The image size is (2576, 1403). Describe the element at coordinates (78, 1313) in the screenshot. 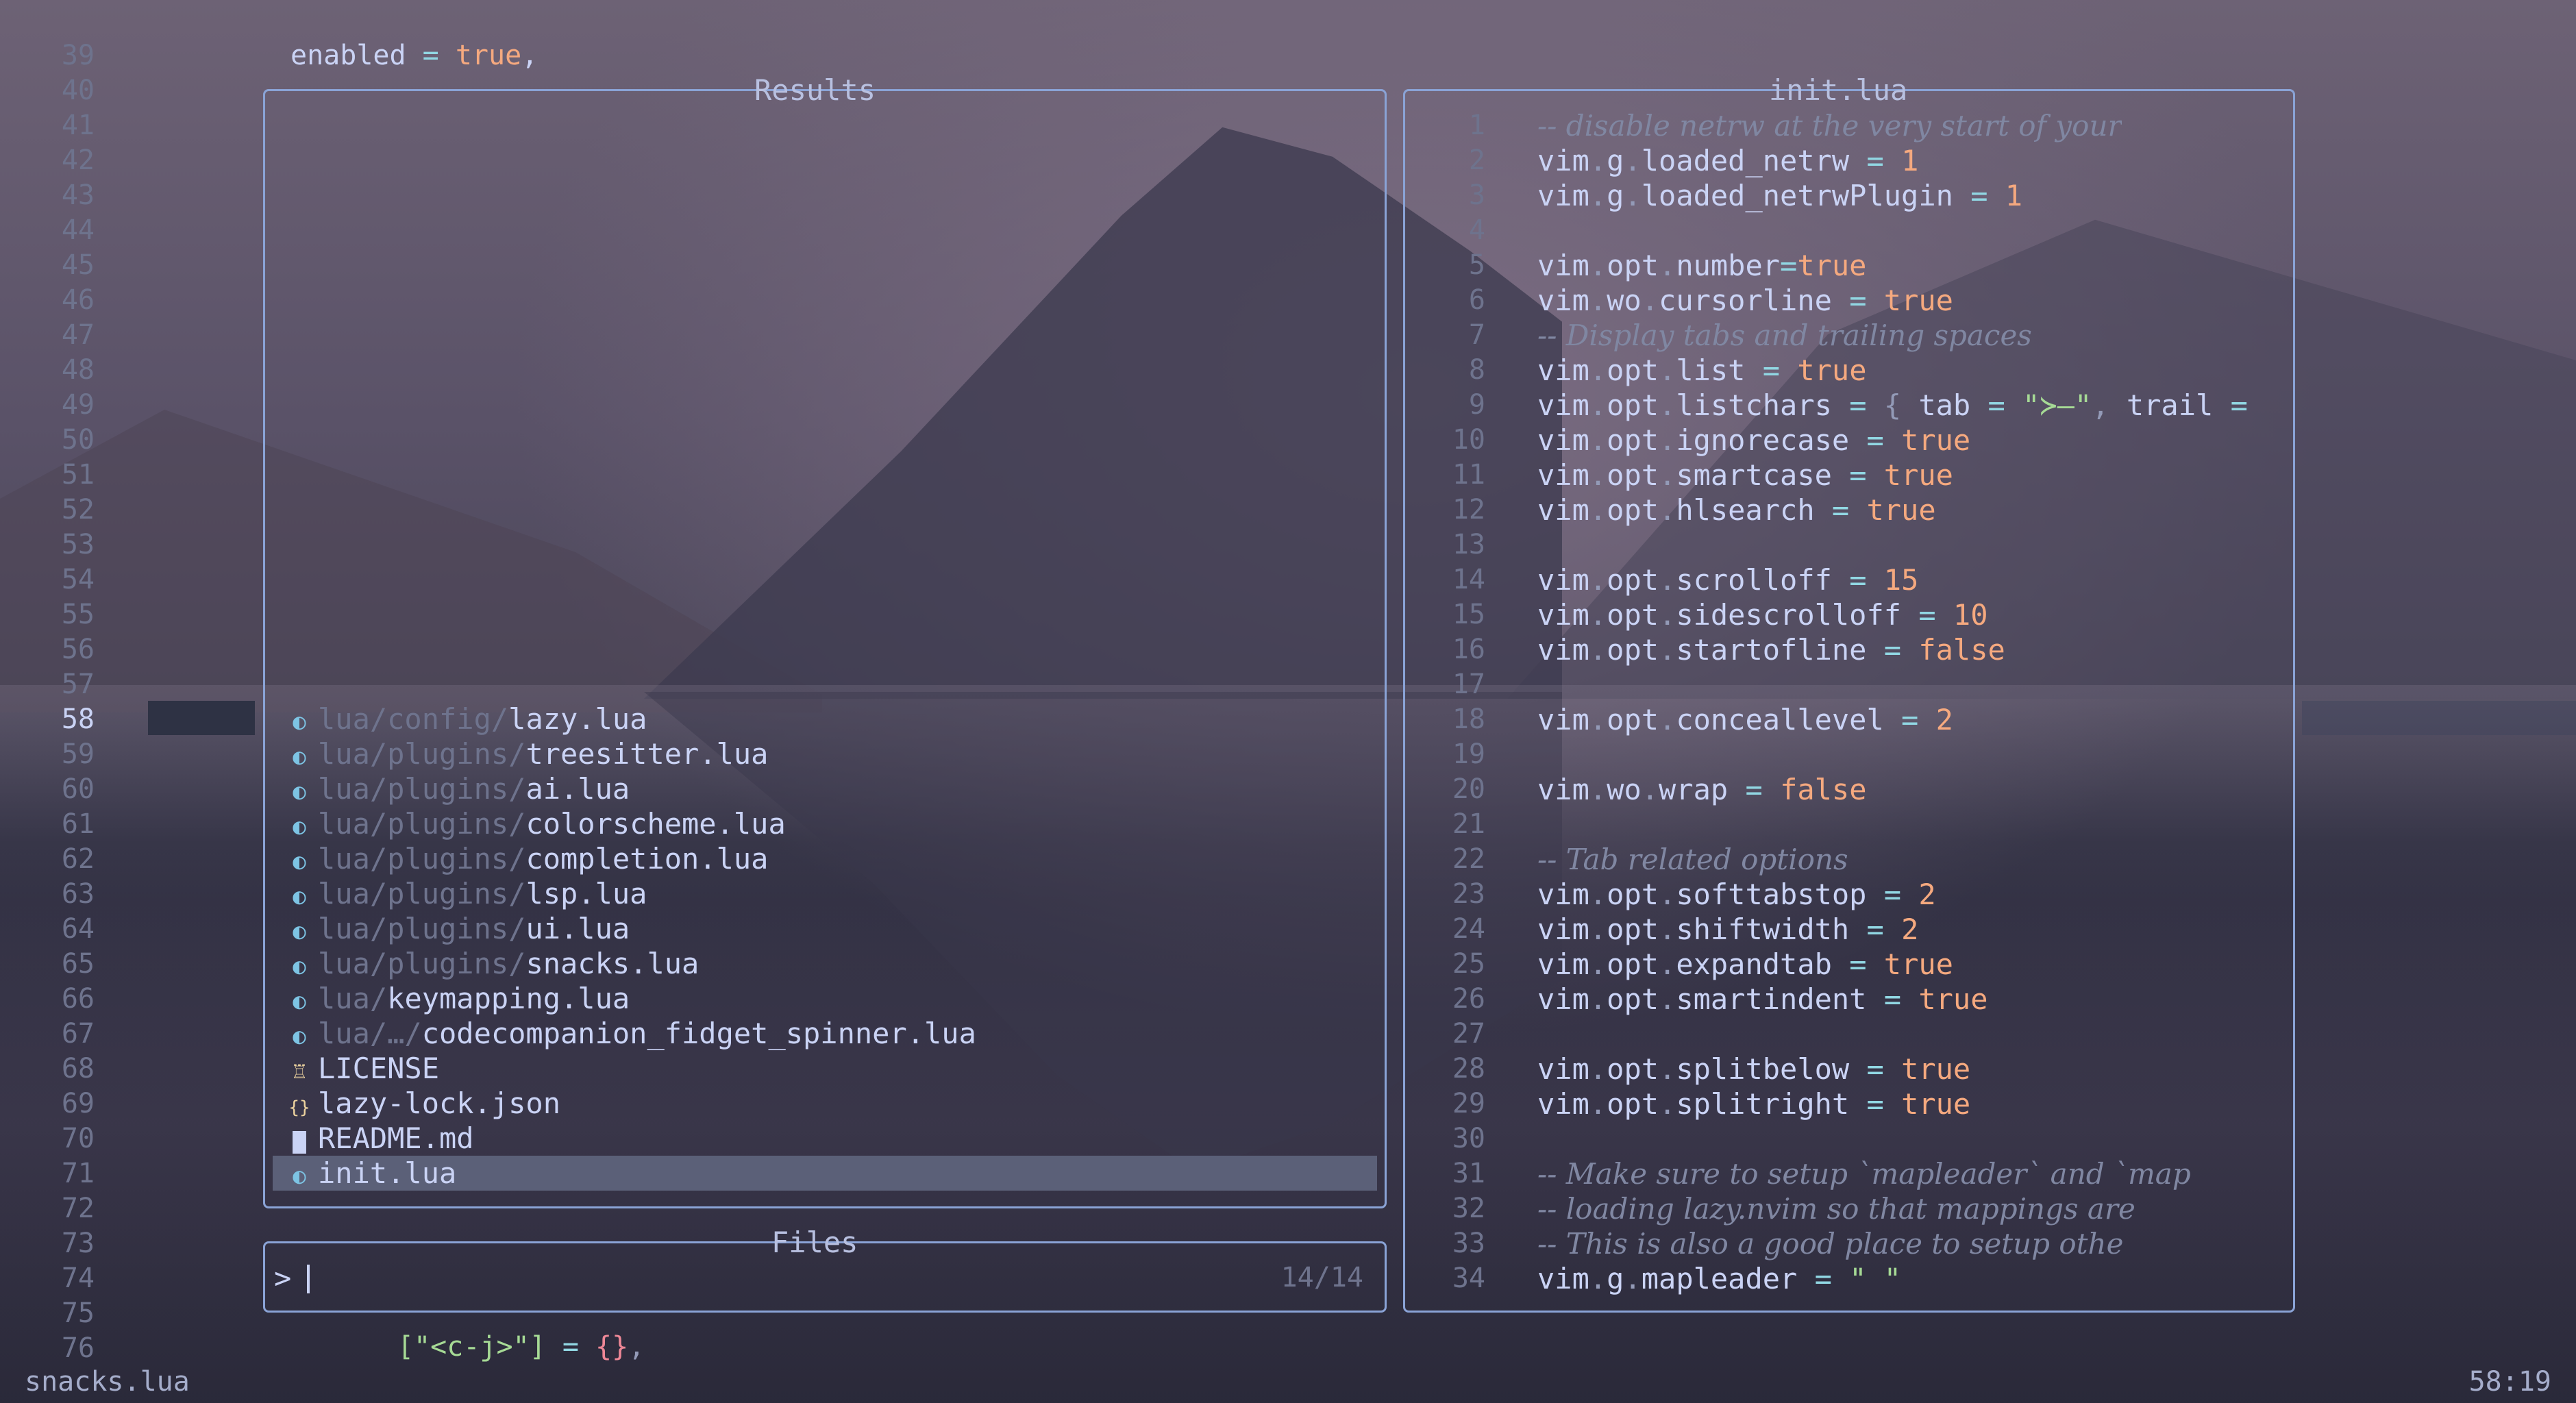

I see `line-number: 75` at that location.